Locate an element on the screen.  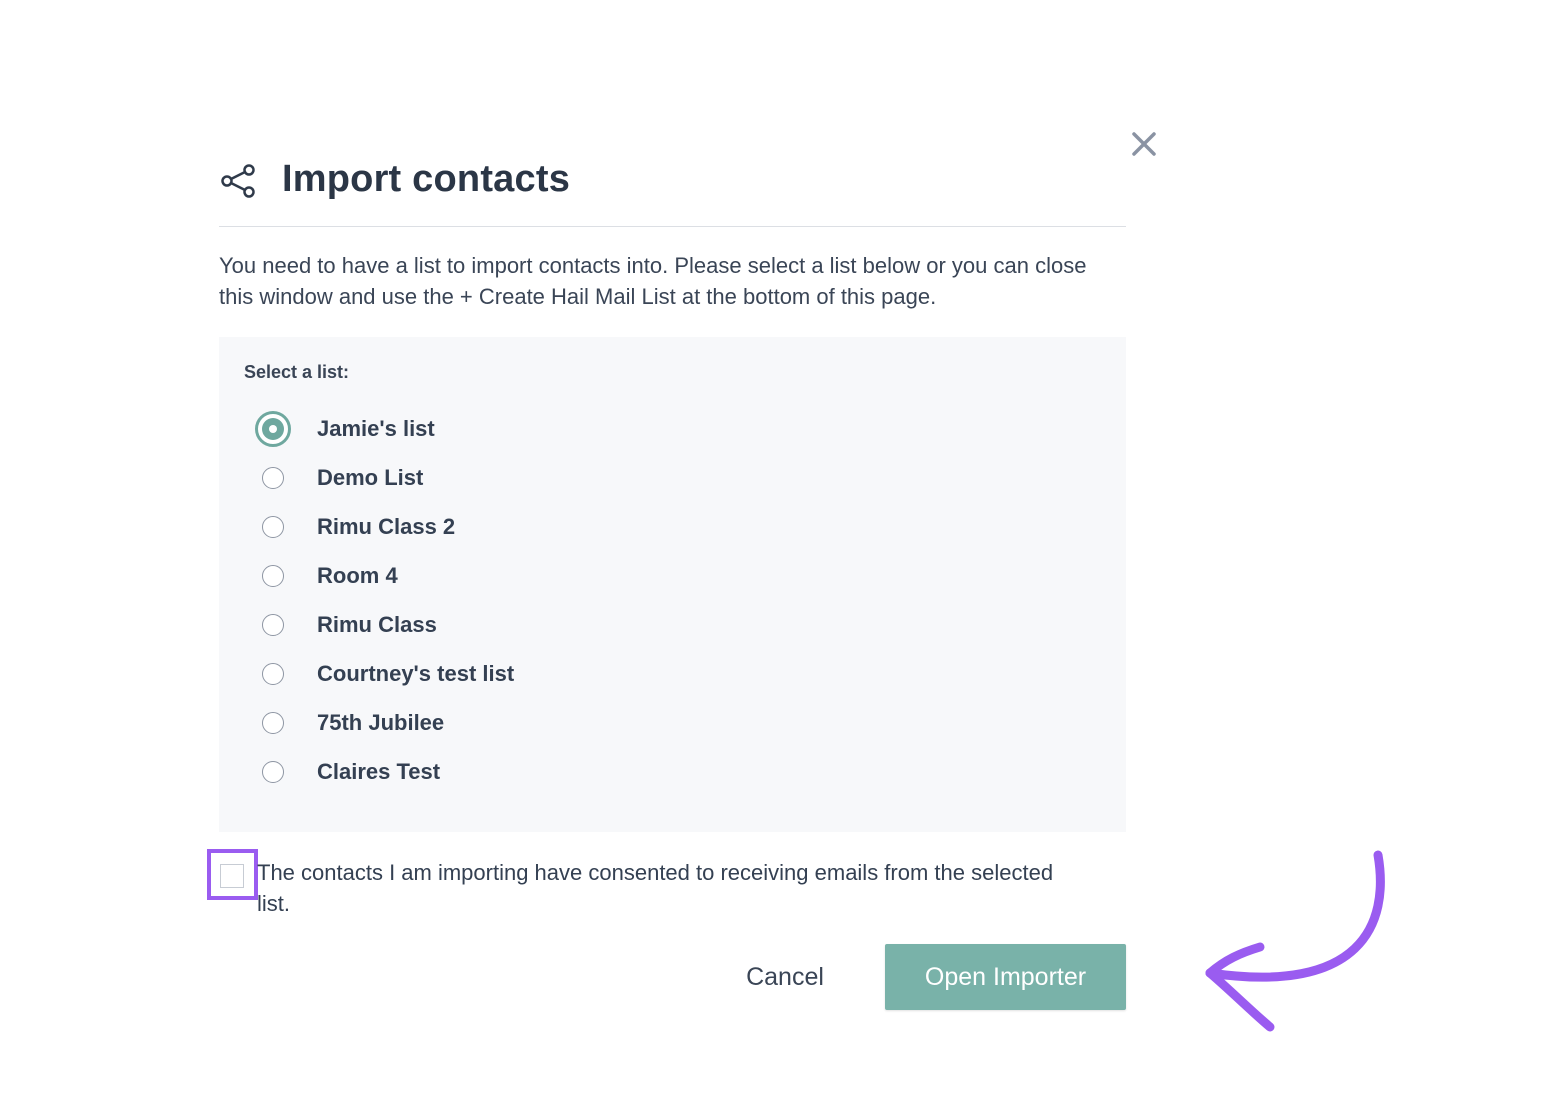
list-option-label: Courtney's test list is located at coordinates (416, 673).